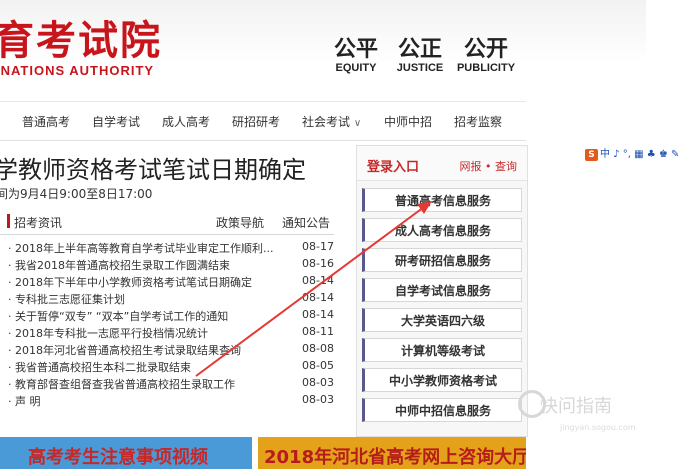 The width and height of the screenshot is (692, 469). Describe the element at coordinates (8, 221) in the screenshot. I see `tab-accent-bar` at that location.